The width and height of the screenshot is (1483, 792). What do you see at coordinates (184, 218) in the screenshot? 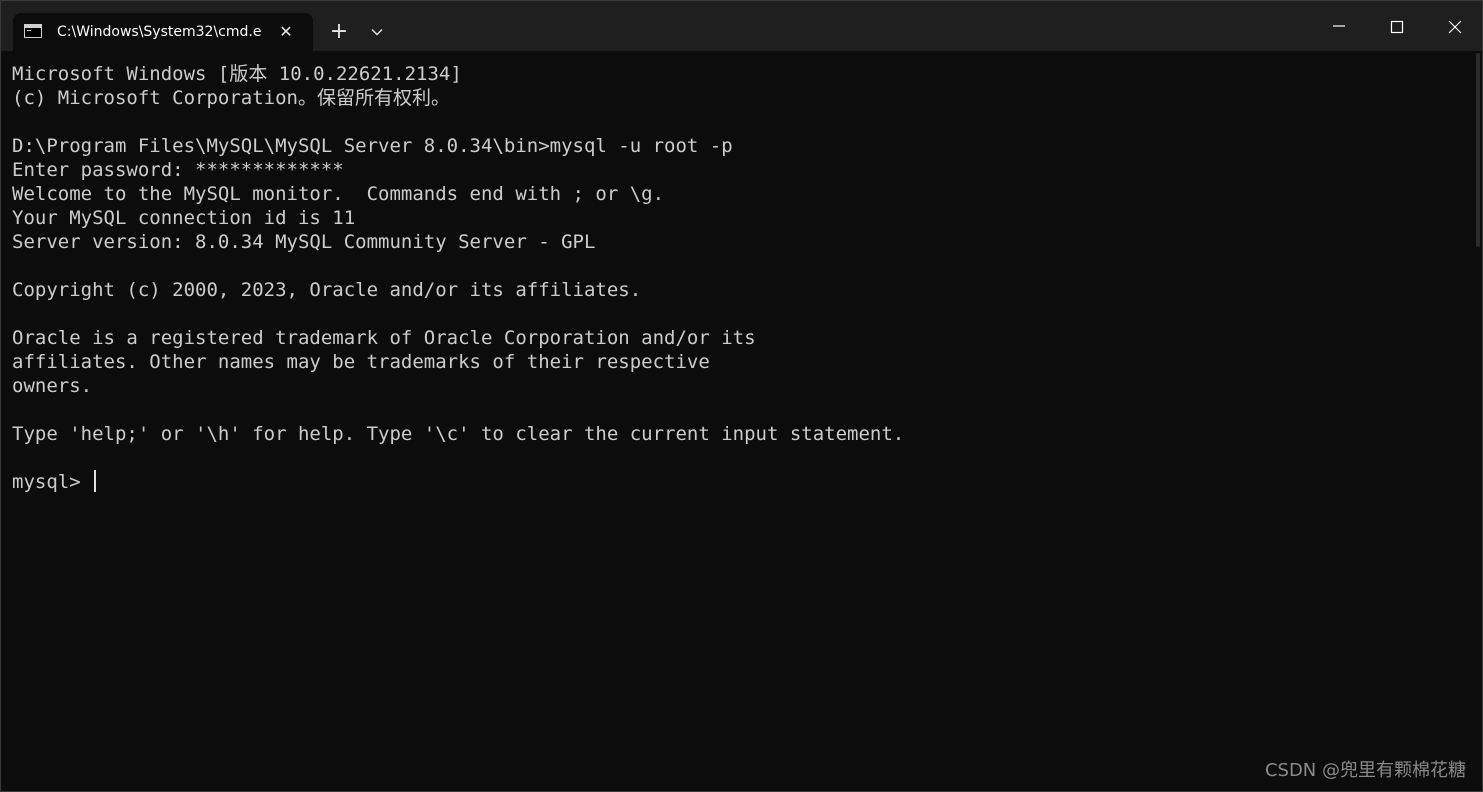
I see `console-line: Your MySQL connection id is 11` at bounding box center [184, 218].